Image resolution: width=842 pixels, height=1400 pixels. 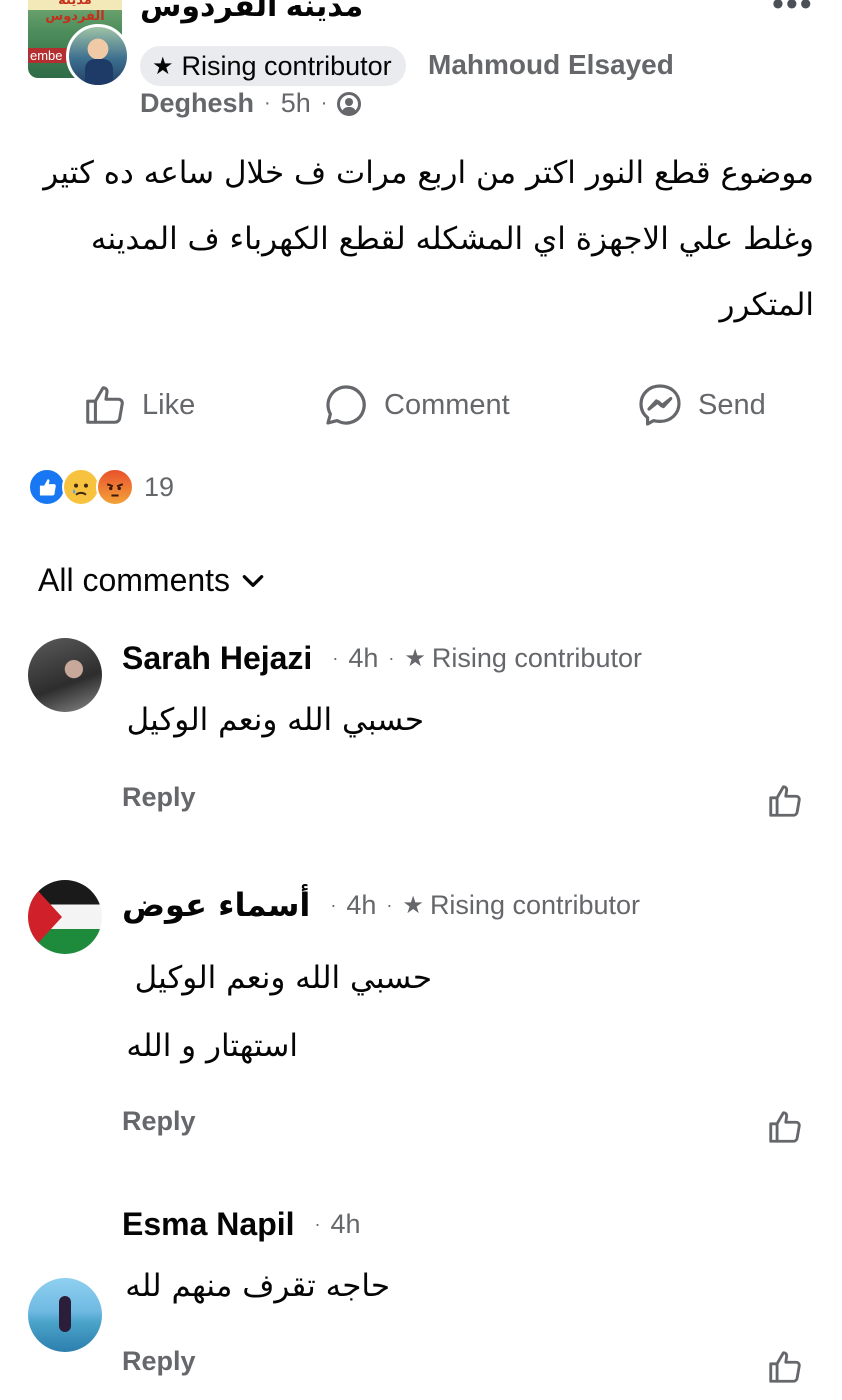 I want to click on like-label: Like, so click(x=169, y=404).